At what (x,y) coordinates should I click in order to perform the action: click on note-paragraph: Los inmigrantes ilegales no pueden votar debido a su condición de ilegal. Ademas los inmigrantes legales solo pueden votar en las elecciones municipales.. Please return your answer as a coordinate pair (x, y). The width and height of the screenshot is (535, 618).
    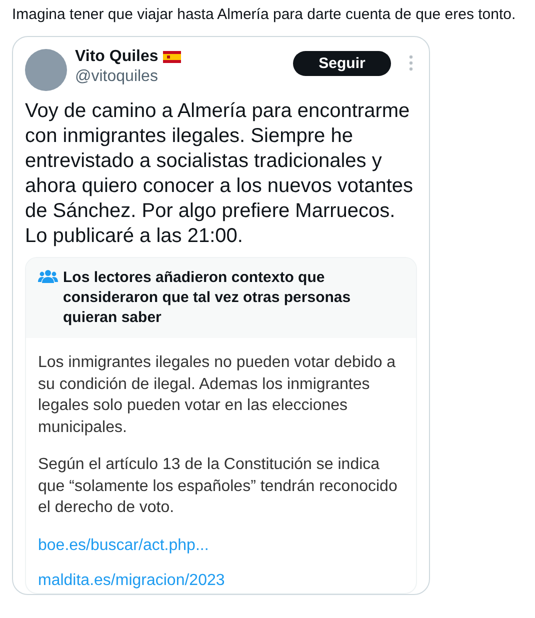
    Looking at the image, I should click on (217, 395).